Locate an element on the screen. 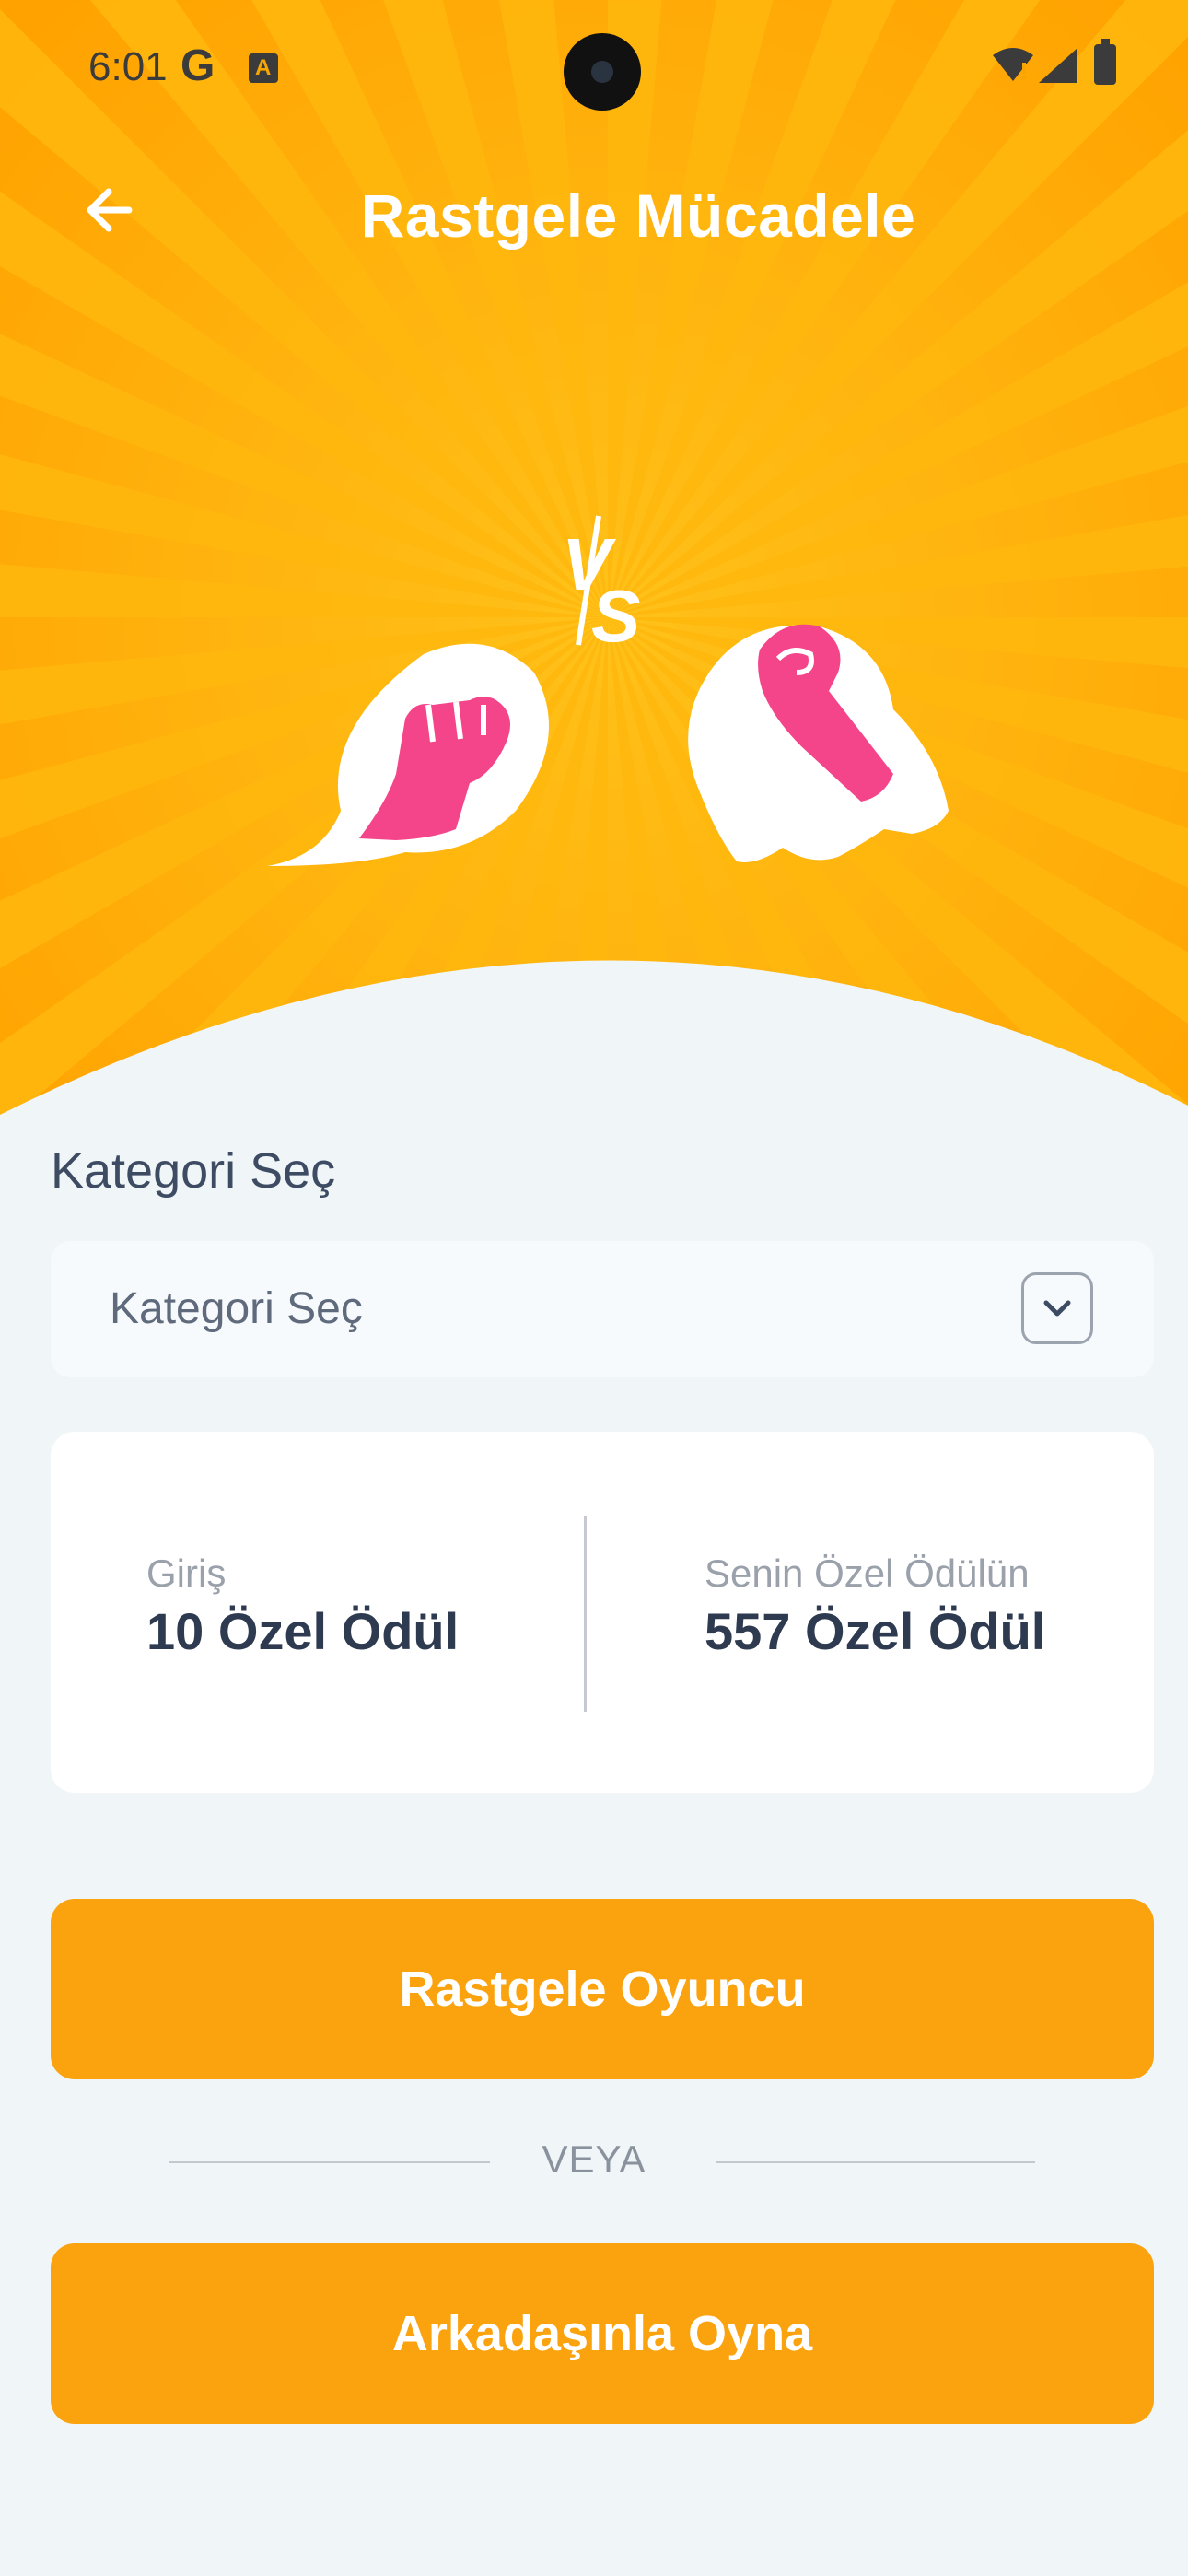 The height and width of the screenshot is (2576, 1188). right-fist-icon is located at coordinates (818, 743).